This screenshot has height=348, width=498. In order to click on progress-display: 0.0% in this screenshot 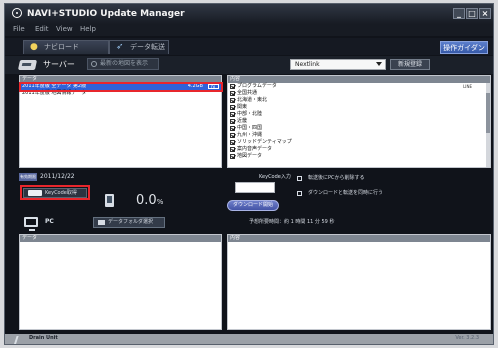, I will do `click(149, 201)`.